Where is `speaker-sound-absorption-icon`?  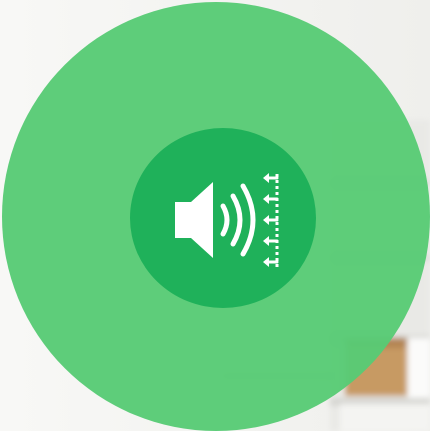
speaker-sound-absorption-icon is located at coordinates (227, 220).